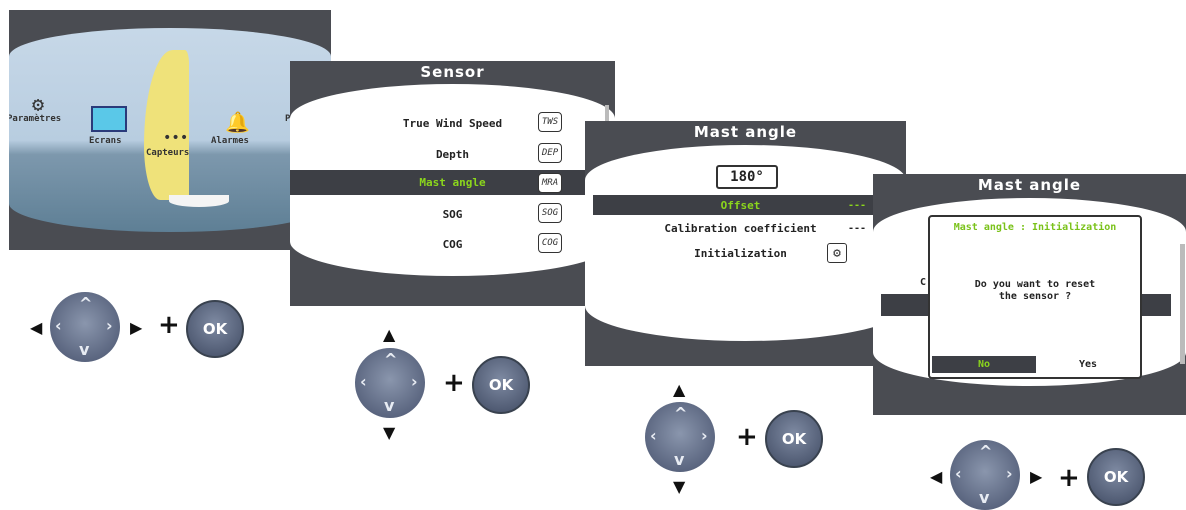 This screenshot has height=510, width=1186. I want to click on no-button: No, so click(984, 364).